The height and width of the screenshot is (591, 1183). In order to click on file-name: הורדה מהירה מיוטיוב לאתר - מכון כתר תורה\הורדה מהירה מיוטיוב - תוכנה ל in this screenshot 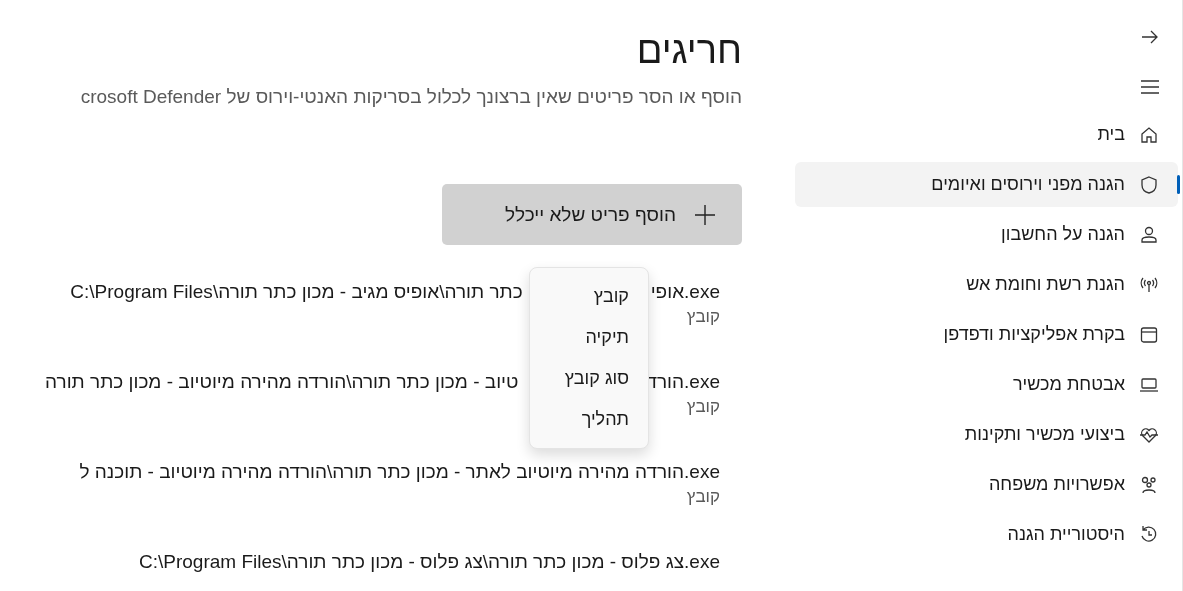, I will do `click(382, 472)`.